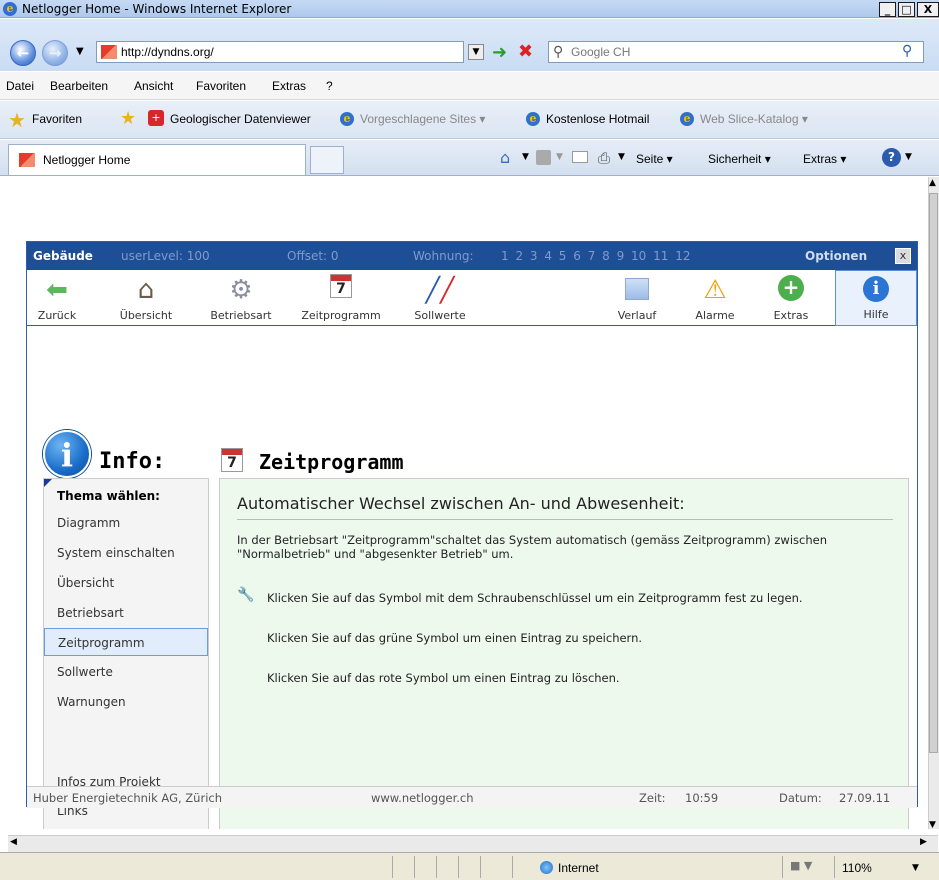 Image resolution: width=939 pixels, height=880 pixels. What do you see at coordinates (754, 119) in the screenshot?
I see `fav-web-slice: Web Slice-Katalog ▾` at bounding box center [754, 119].